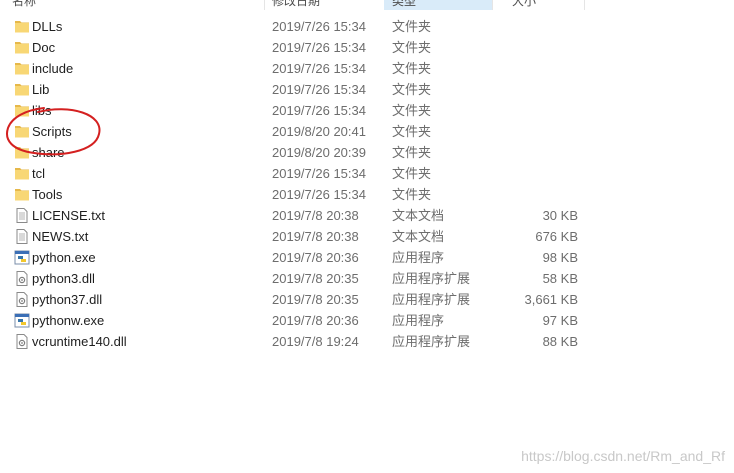  What do you see at coordinates (64, 257) in the screenshot?
I see `file-name: python.exe` at bounding box center [64, 257].